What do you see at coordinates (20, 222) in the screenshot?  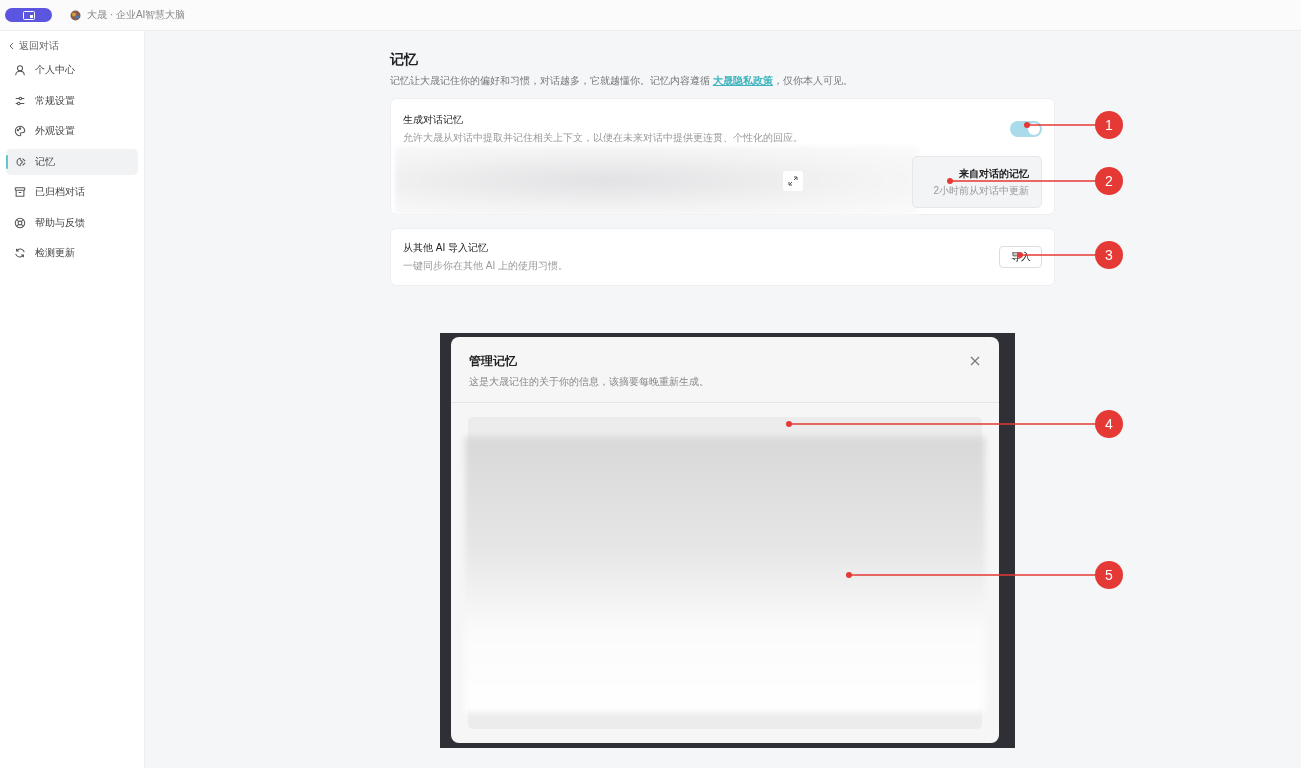 I see `help-icon` at bounding box center [20, 222].